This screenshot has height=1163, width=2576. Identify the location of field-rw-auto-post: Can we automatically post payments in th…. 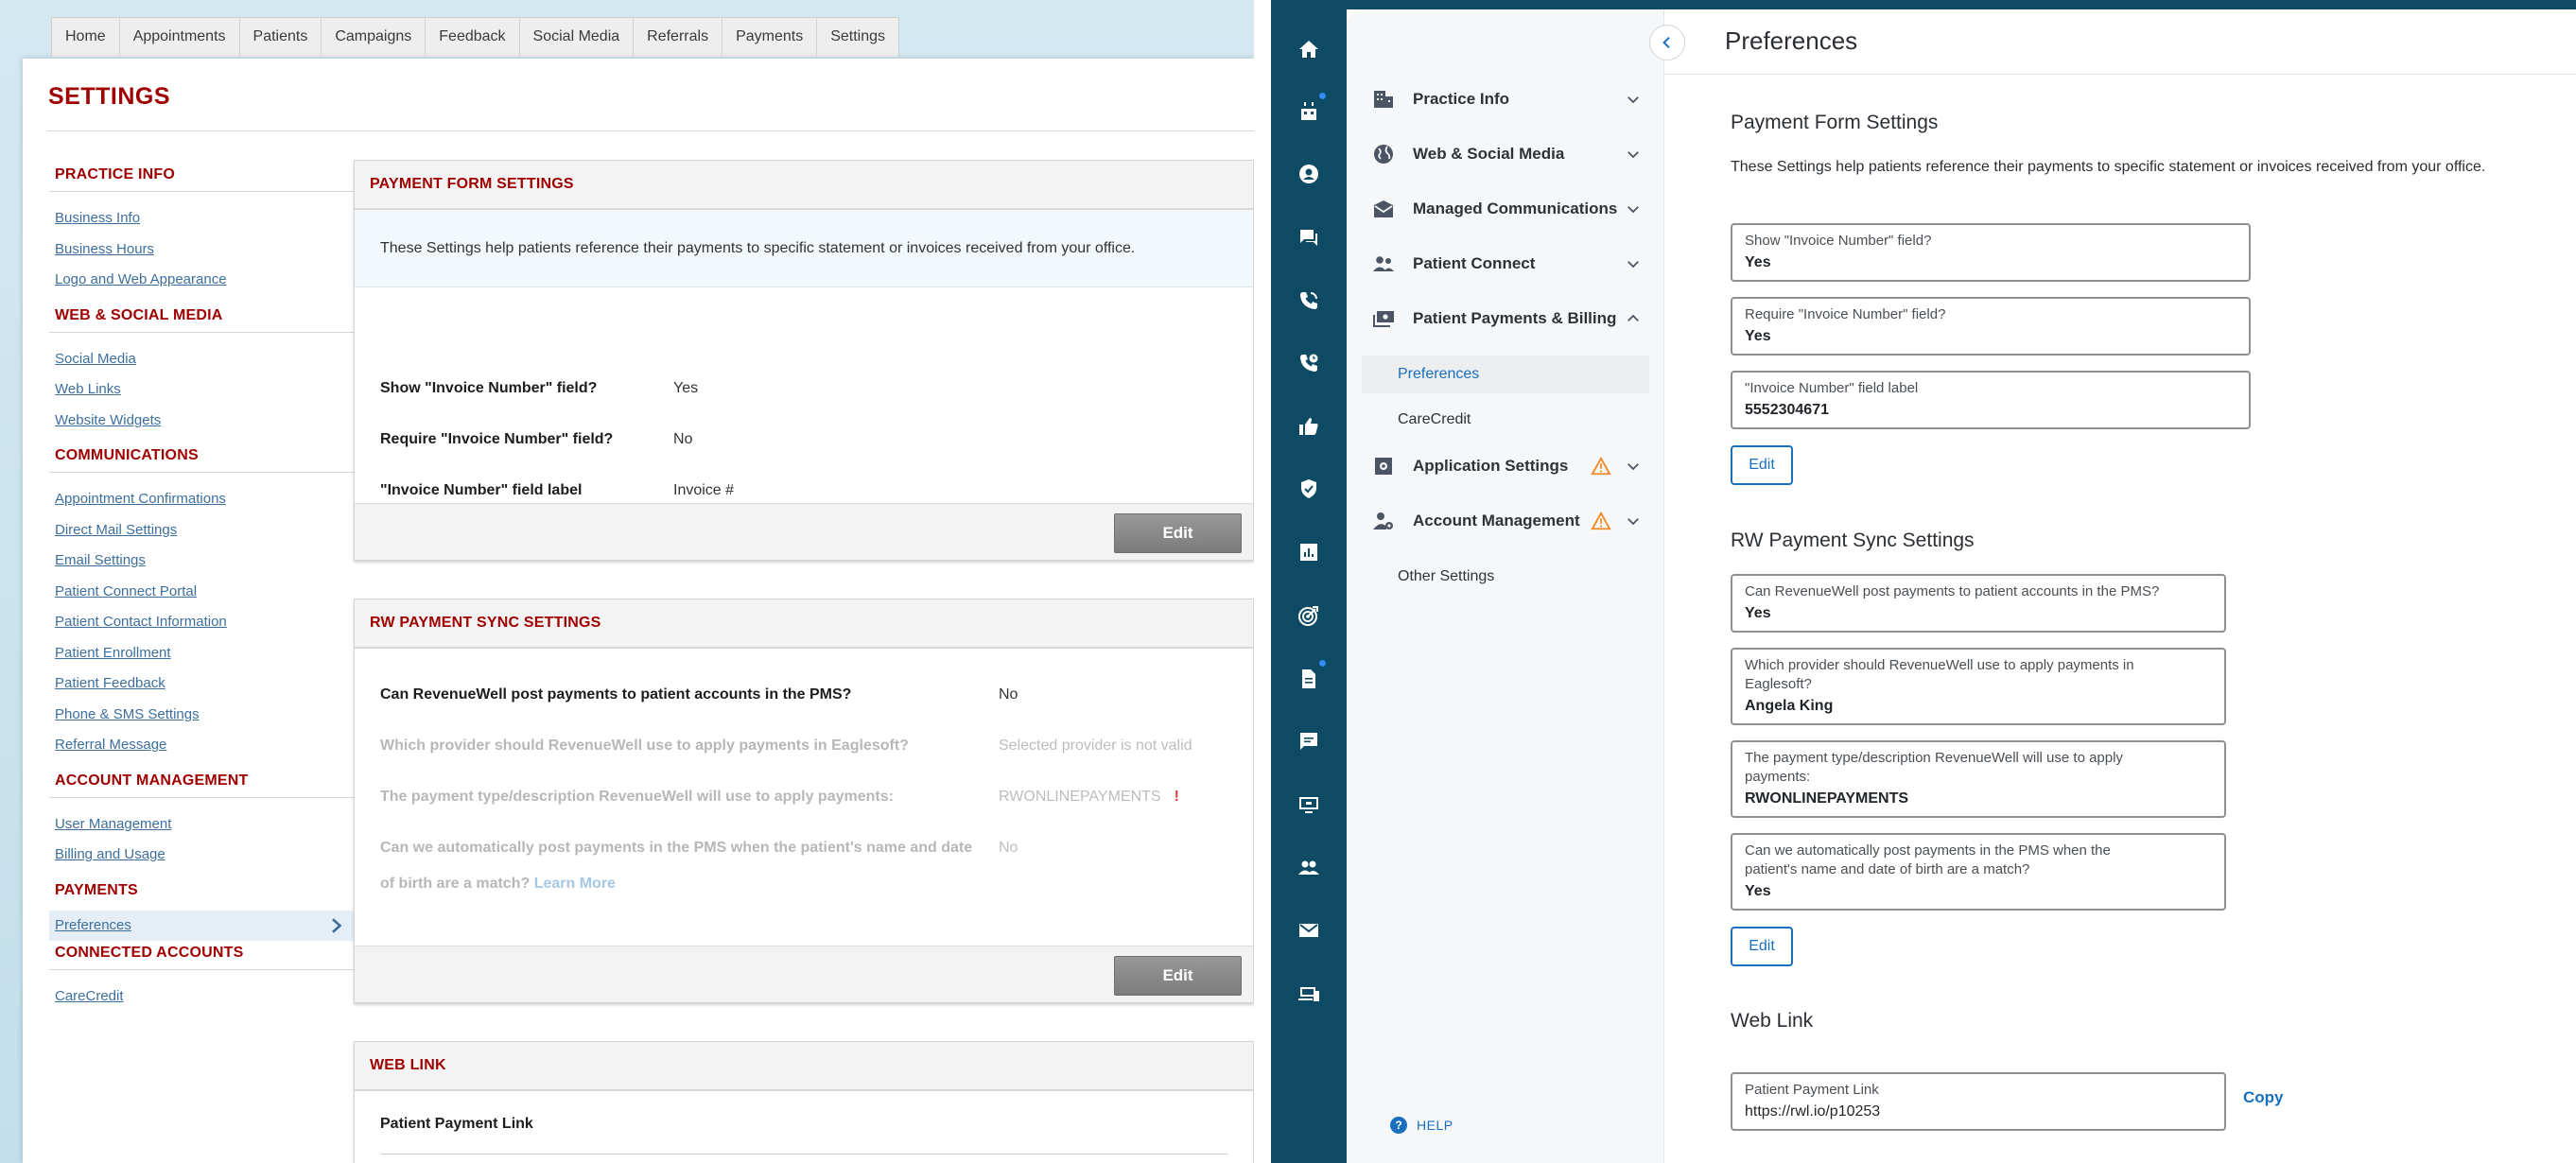
(1978, 872).